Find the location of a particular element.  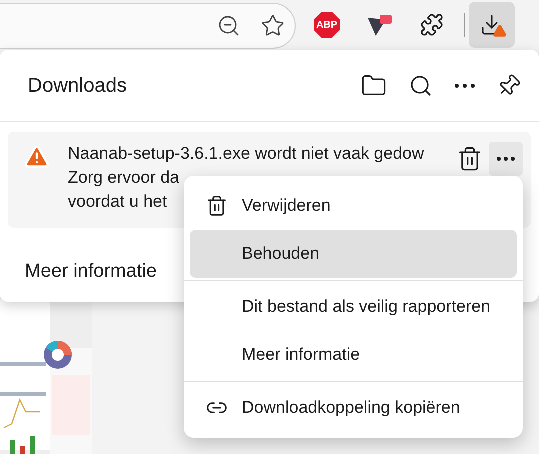

puzzle-icon is located at coordinates (432, 25).